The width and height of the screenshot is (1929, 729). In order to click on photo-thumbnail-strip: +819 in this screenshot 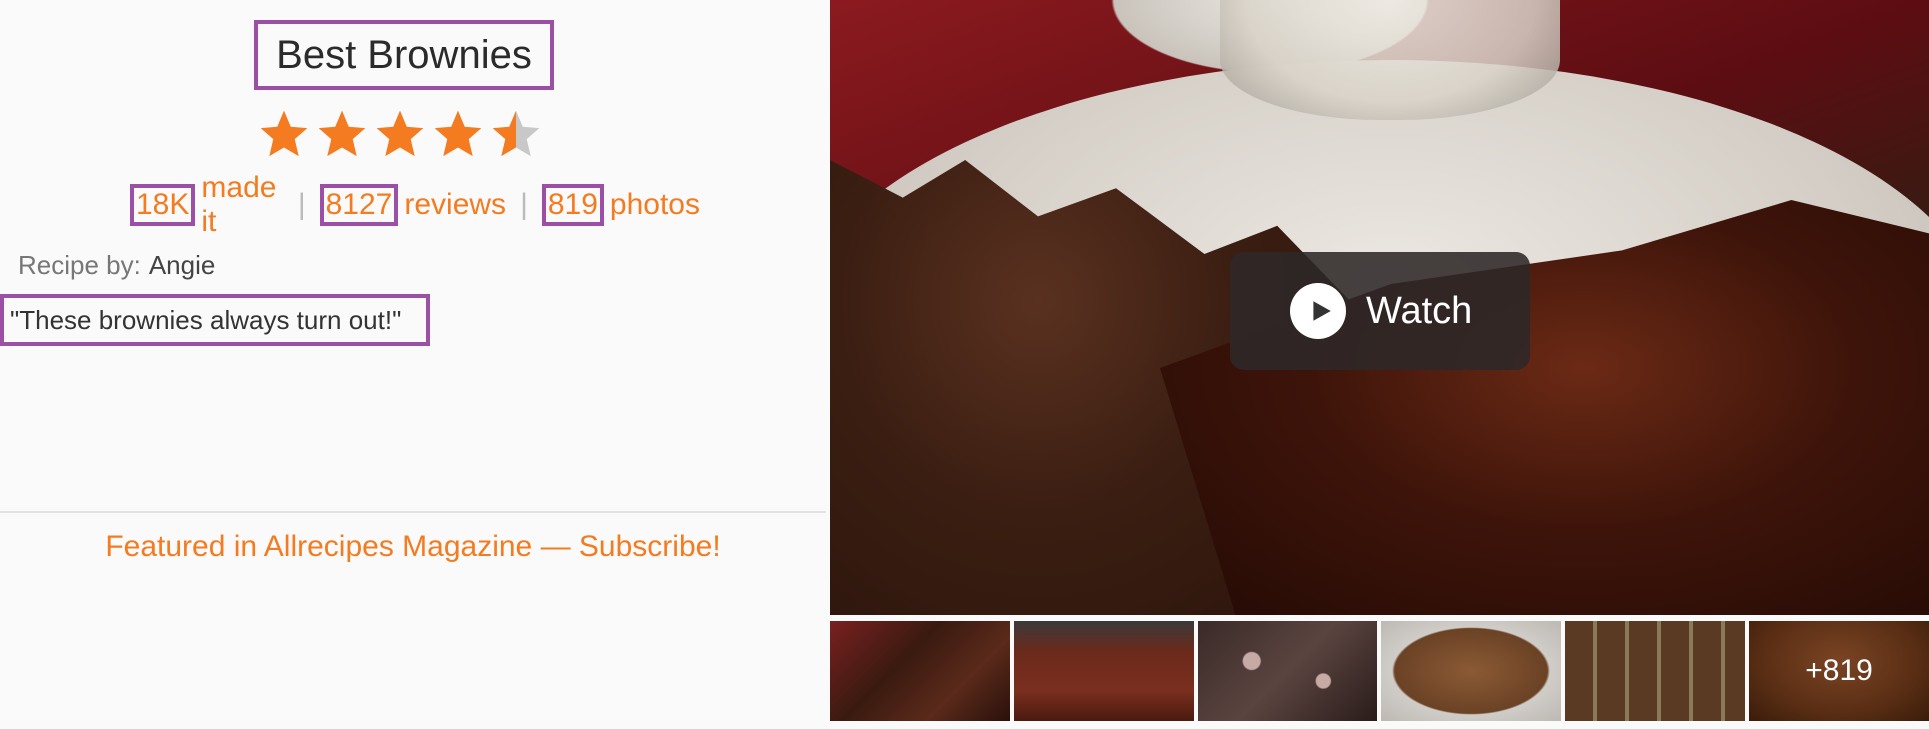, I will do `click(1379, 671)`.